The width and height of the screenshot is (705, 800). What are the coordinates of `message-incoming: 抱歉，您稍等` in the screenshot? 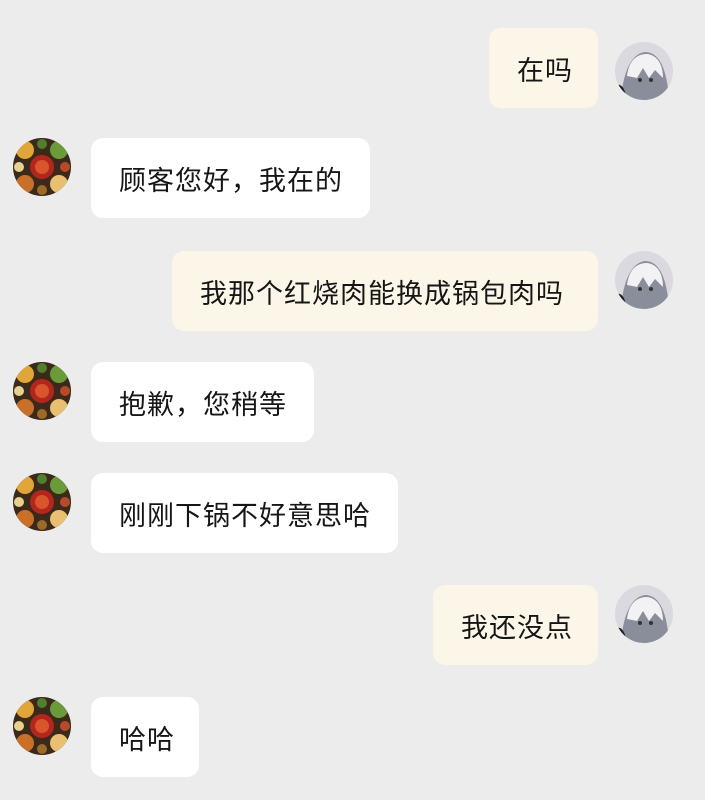 It's located at (352, 402).